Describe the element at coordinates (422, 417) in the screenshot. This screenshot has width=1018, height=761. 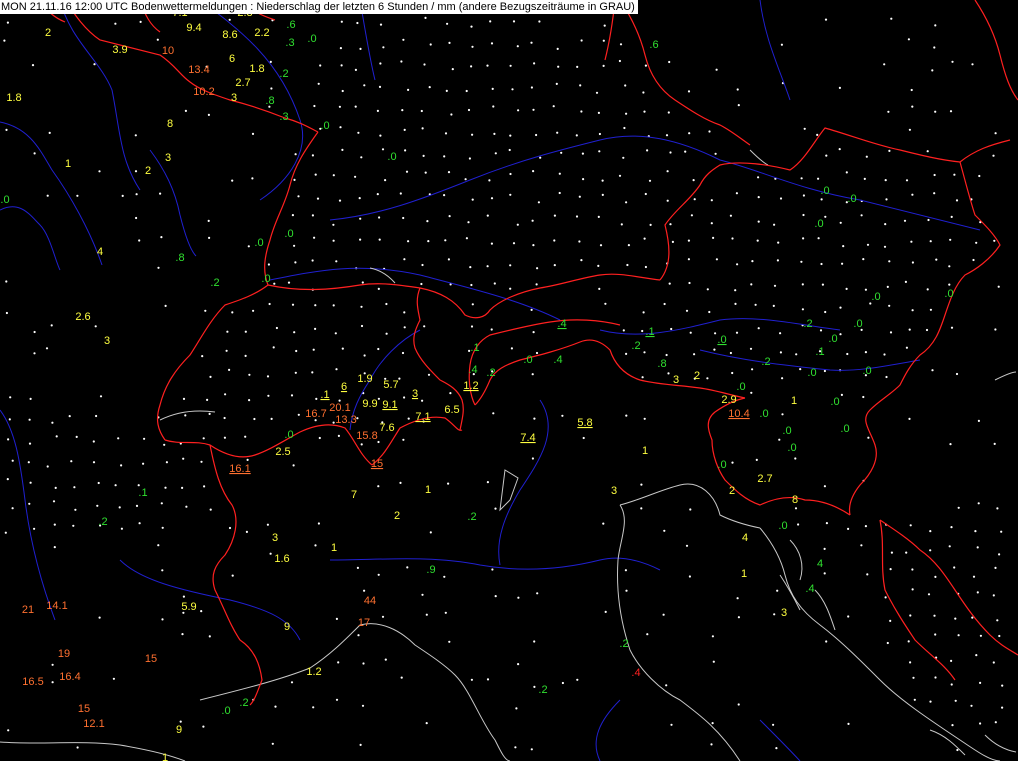
I see `station-value: 7.1` at that location.